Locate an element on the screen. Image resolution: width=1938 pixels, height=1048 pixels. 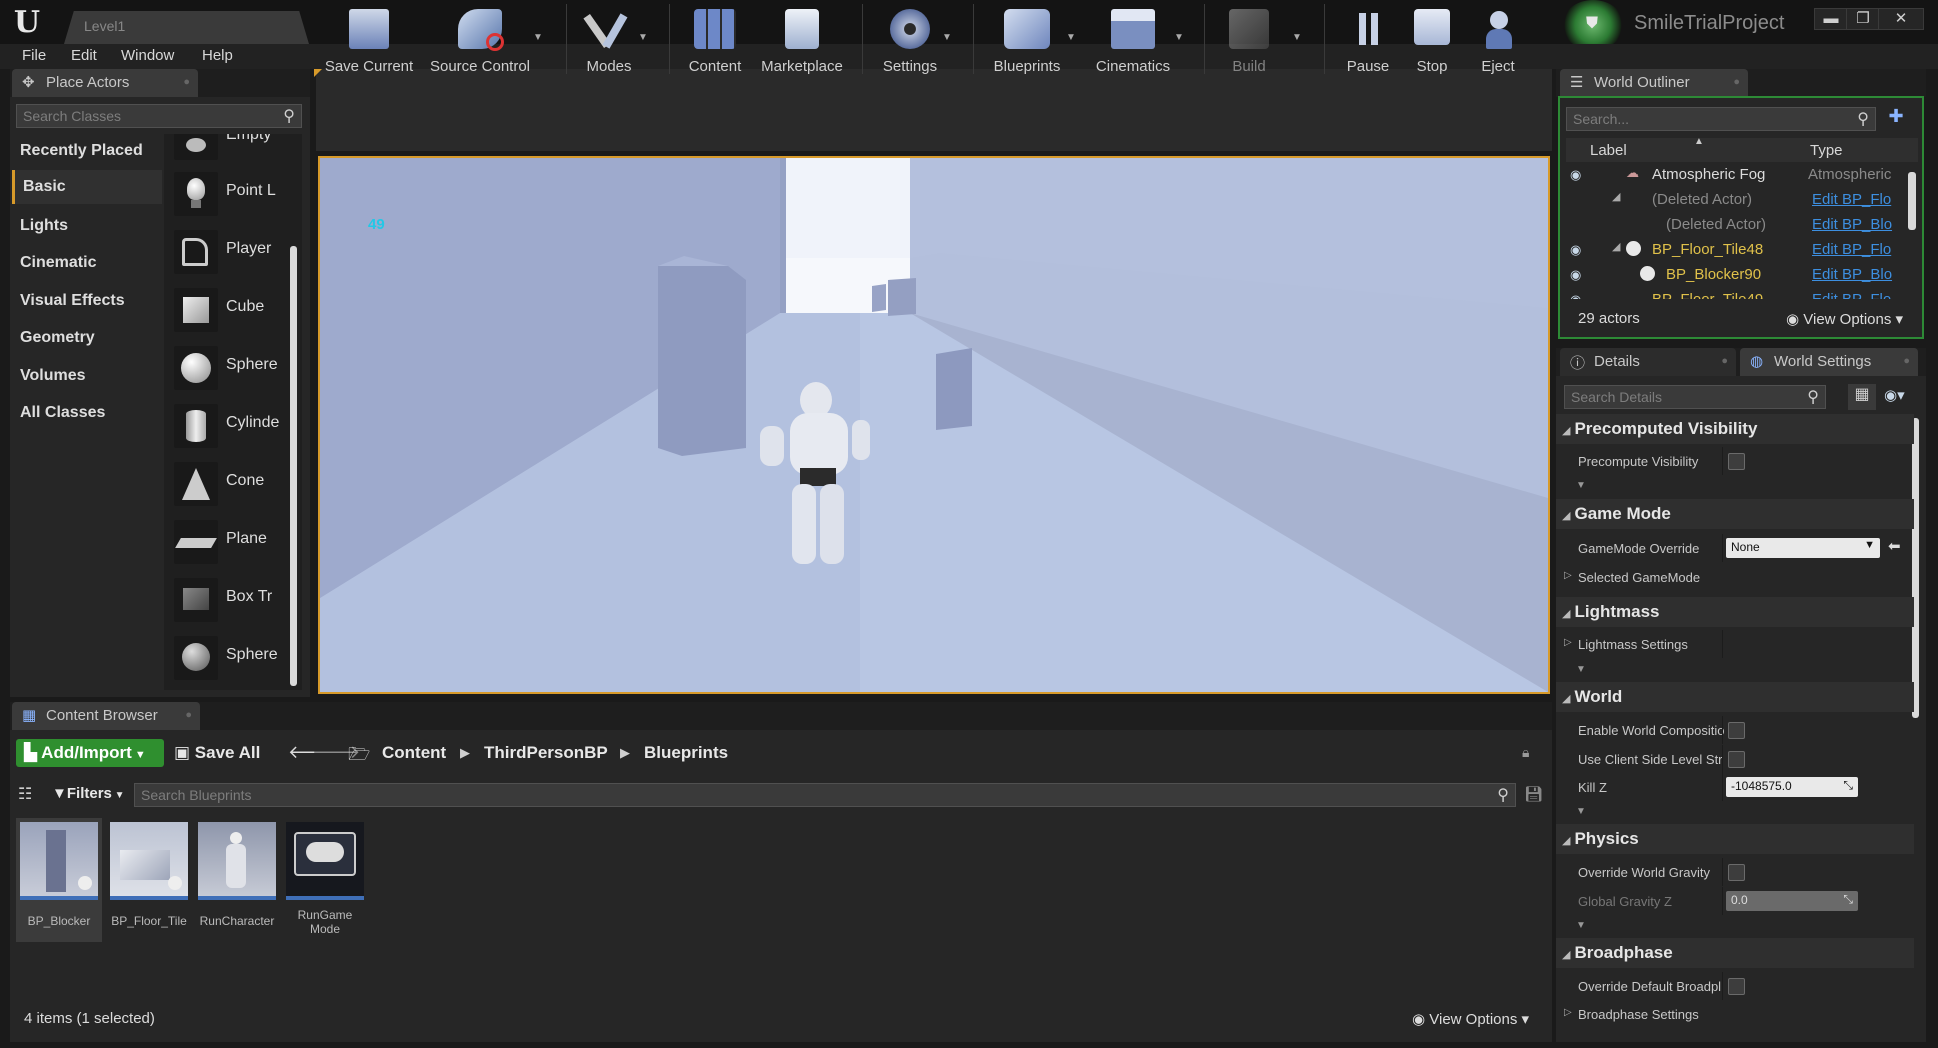
category-cinematic: Cinematic is located at coordinates (87, 263).